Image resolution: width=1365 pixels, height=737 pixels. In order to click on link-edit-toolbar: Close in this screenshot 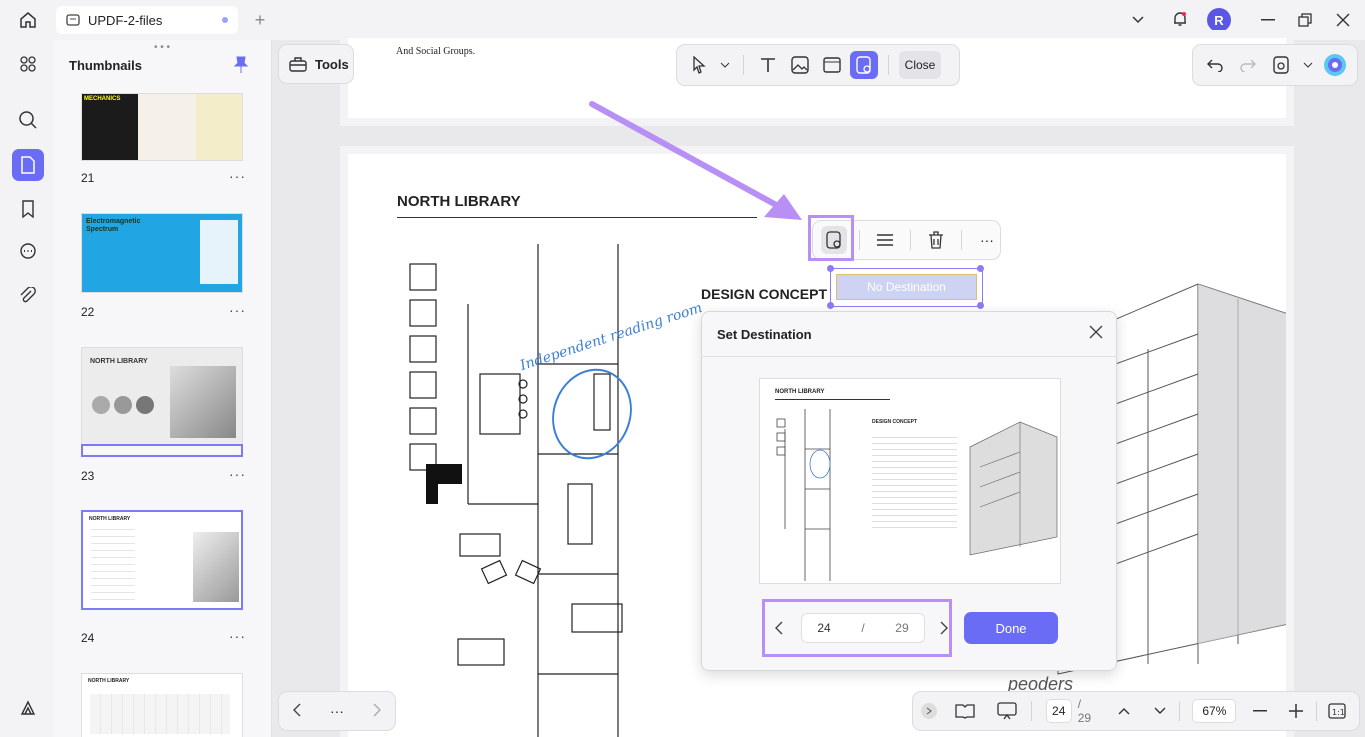, I will do `click(818, 65)`.